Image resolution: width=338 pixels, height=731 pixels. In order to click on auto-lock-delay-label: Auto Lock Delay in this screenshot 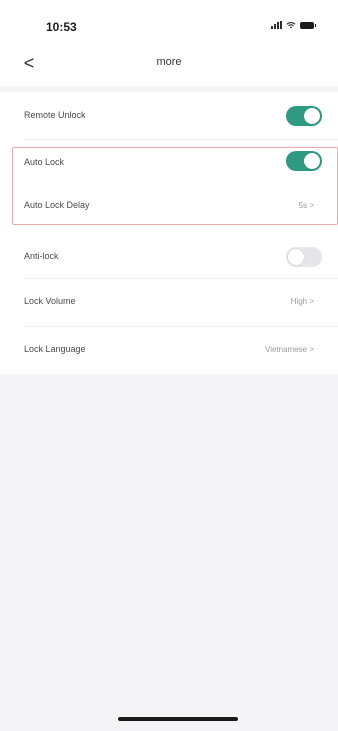, I will do `click(57, 205)`.